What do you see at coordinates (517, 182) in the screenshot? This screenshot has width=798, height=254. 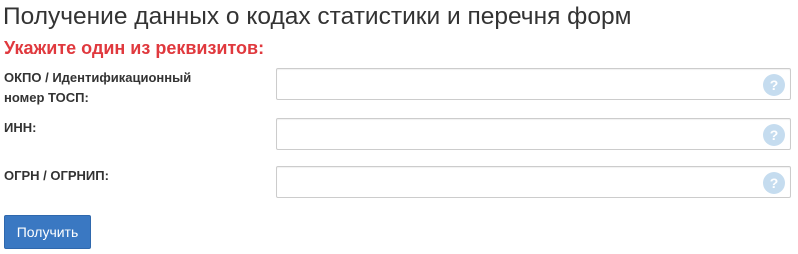 I see `ogrn-input` at bounding box center [517, 182].